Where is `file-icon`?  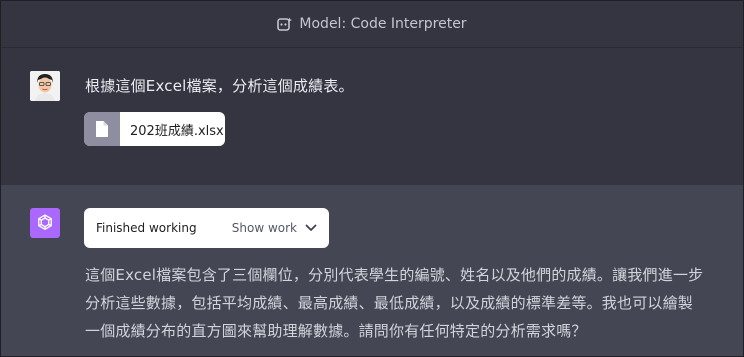 file-icon is located at coordinates (102, 129).